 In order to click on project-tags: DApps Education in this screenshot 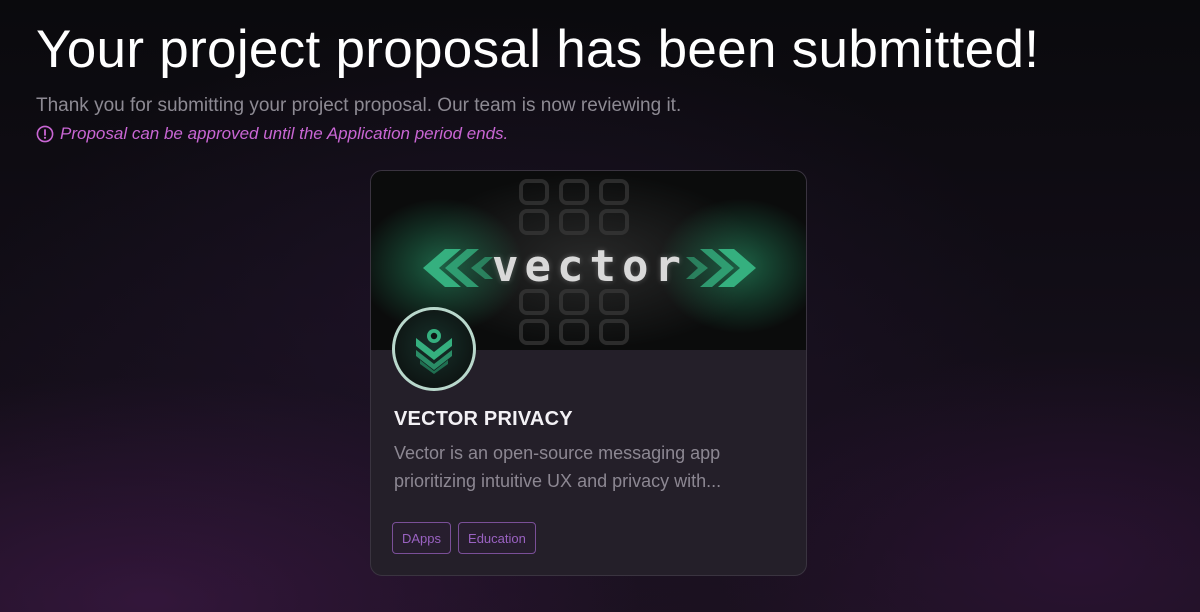, I will do `click(464, 538)`.